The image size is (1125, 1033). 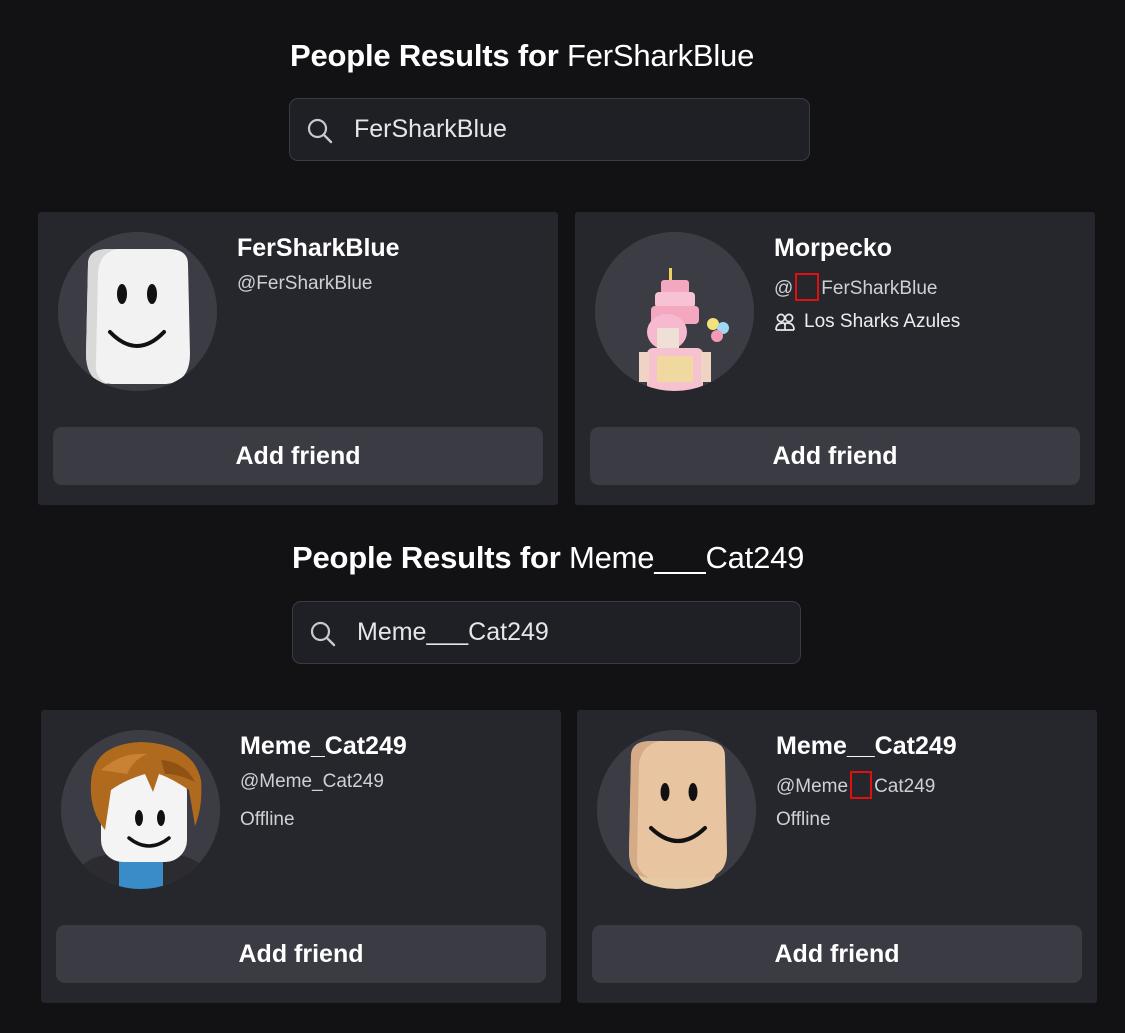 I want to click on section-title-2: People Results for Meme___Cat249, so click(x=548, y=558).